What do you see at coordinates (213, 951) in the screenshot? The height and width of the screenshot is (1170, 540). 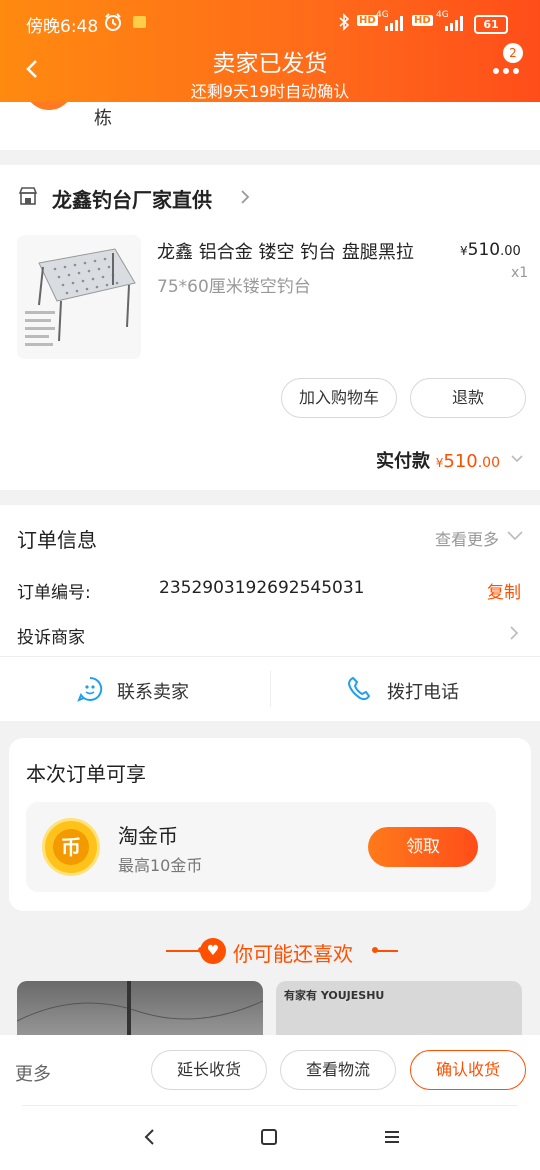 I see `heart-icon: ♥` at bounding box center [213, 951].